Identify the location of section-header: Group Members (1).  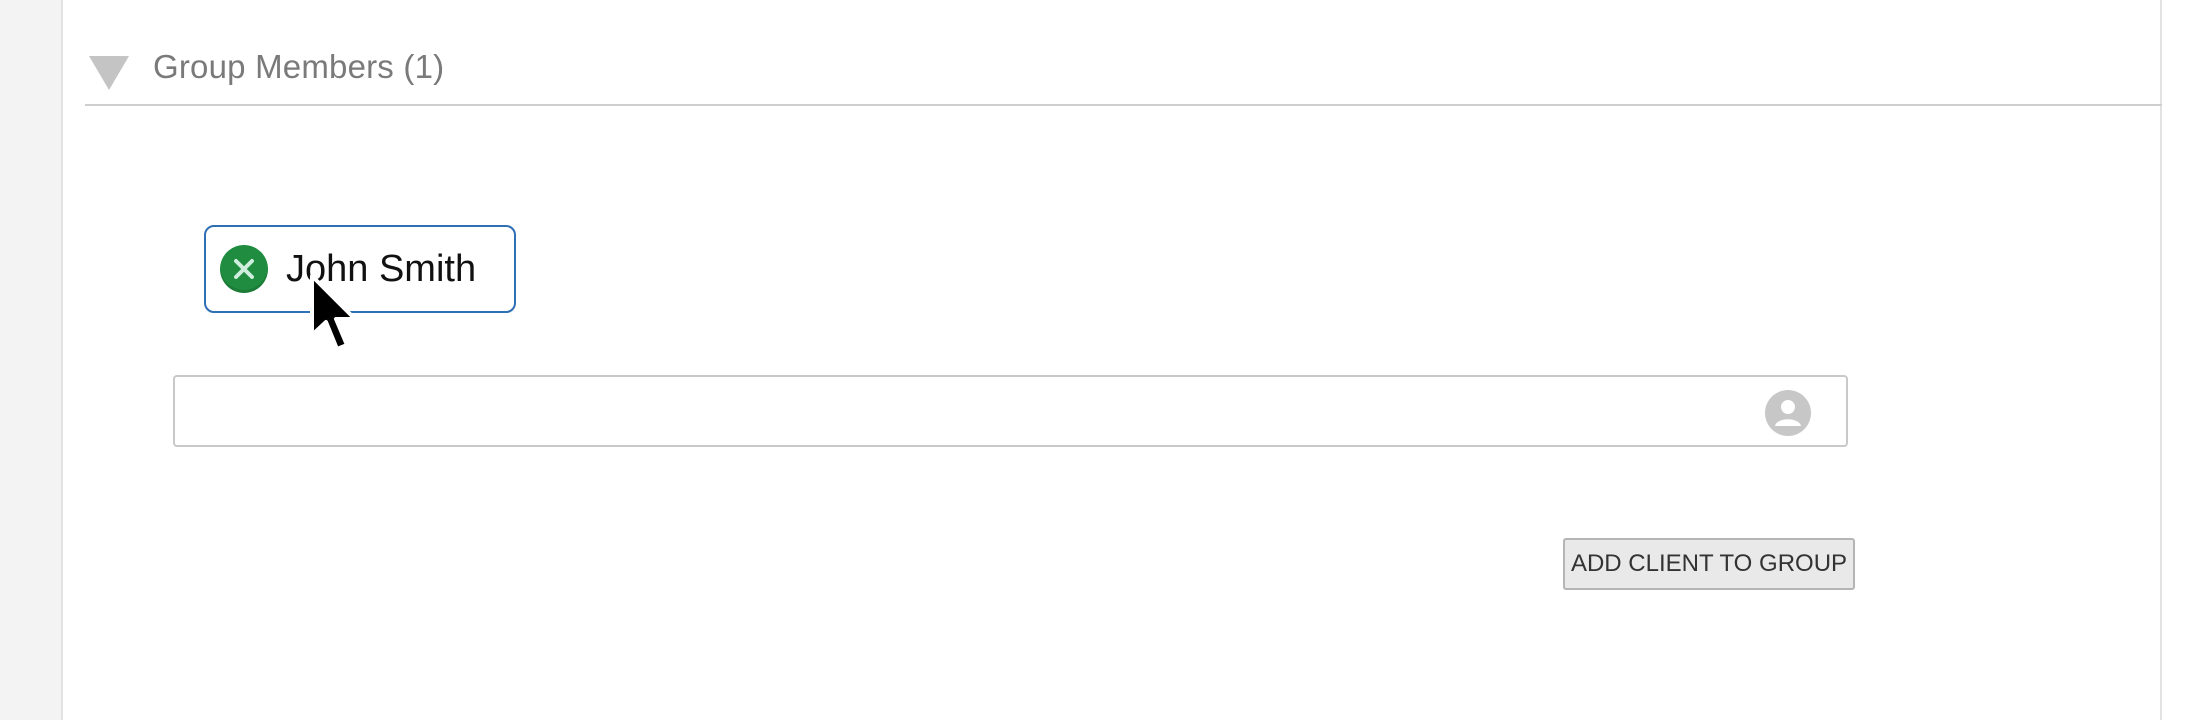
(265, 73).